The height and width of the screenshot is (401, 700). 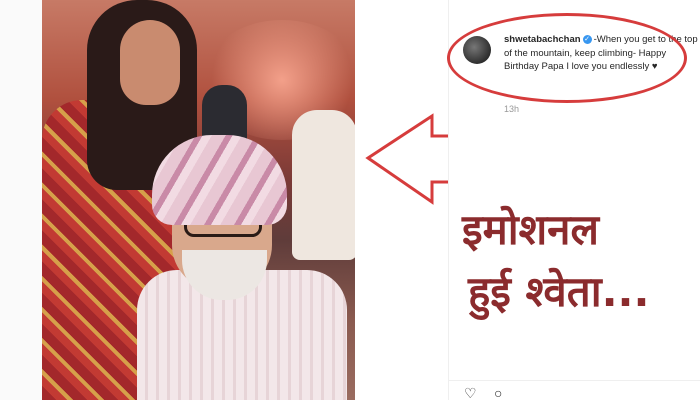 What do you see at coordinates (219, 180) in the screenshot?
I see `man-turban` at bounding box center [219, 180].